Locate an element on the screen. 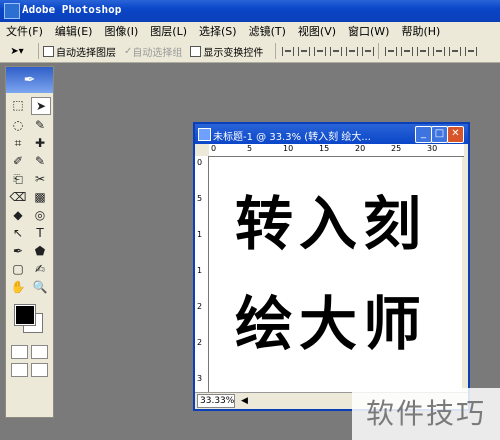 This screenshot has height=440, width=500. align-left-icon is located at coordinates (336, 51).